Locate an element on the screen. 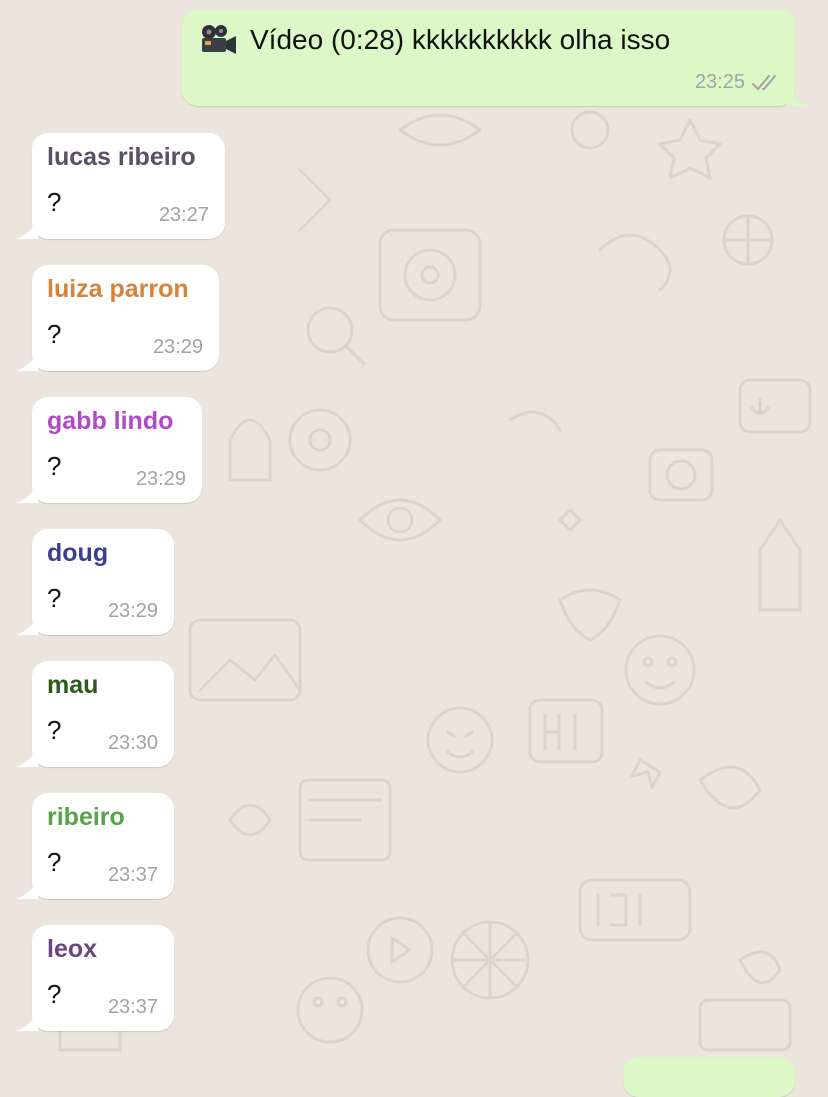  incoming-message: ribeiro ? 23:37 is located at coordinates (95, 846).